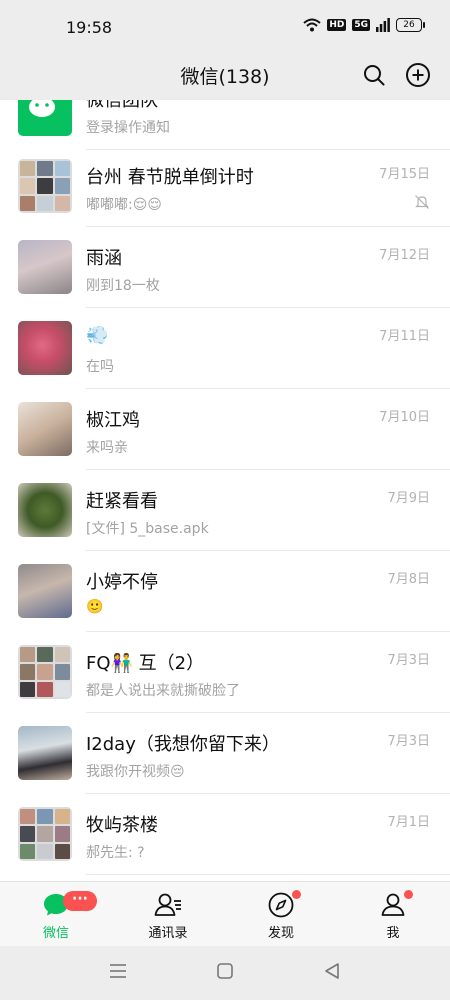 The height and width of the screenshot is (1000, 450). I want to click on chat-preview: [文件] 5_base.apk, so click(147, 529).